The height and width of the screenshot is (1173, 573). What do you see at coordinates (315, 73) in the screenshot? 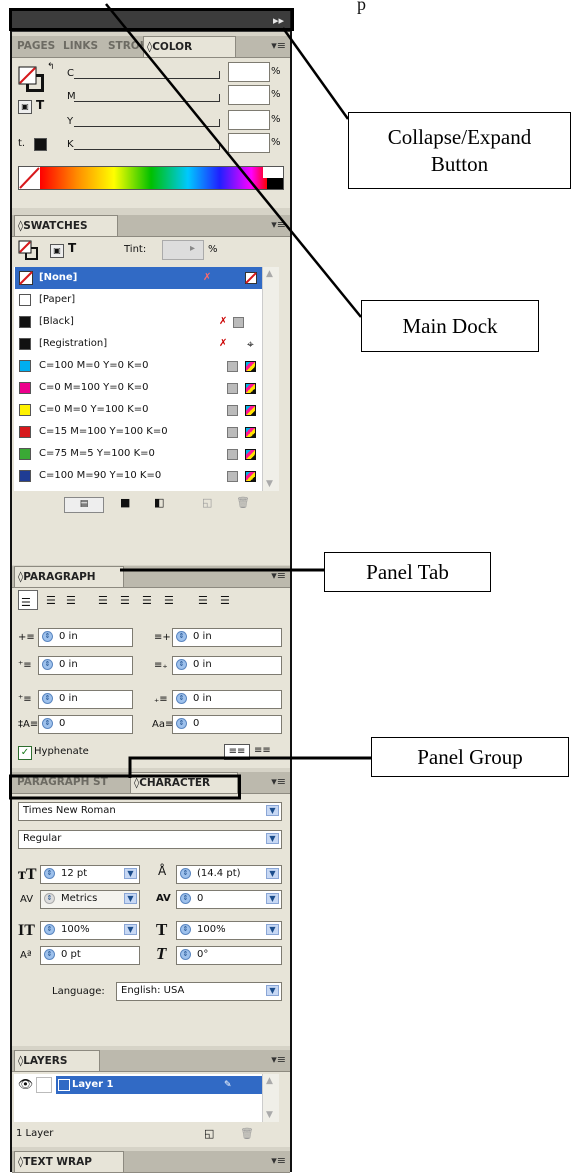
I see `collapse-leader` at bounding box center [315, 73].